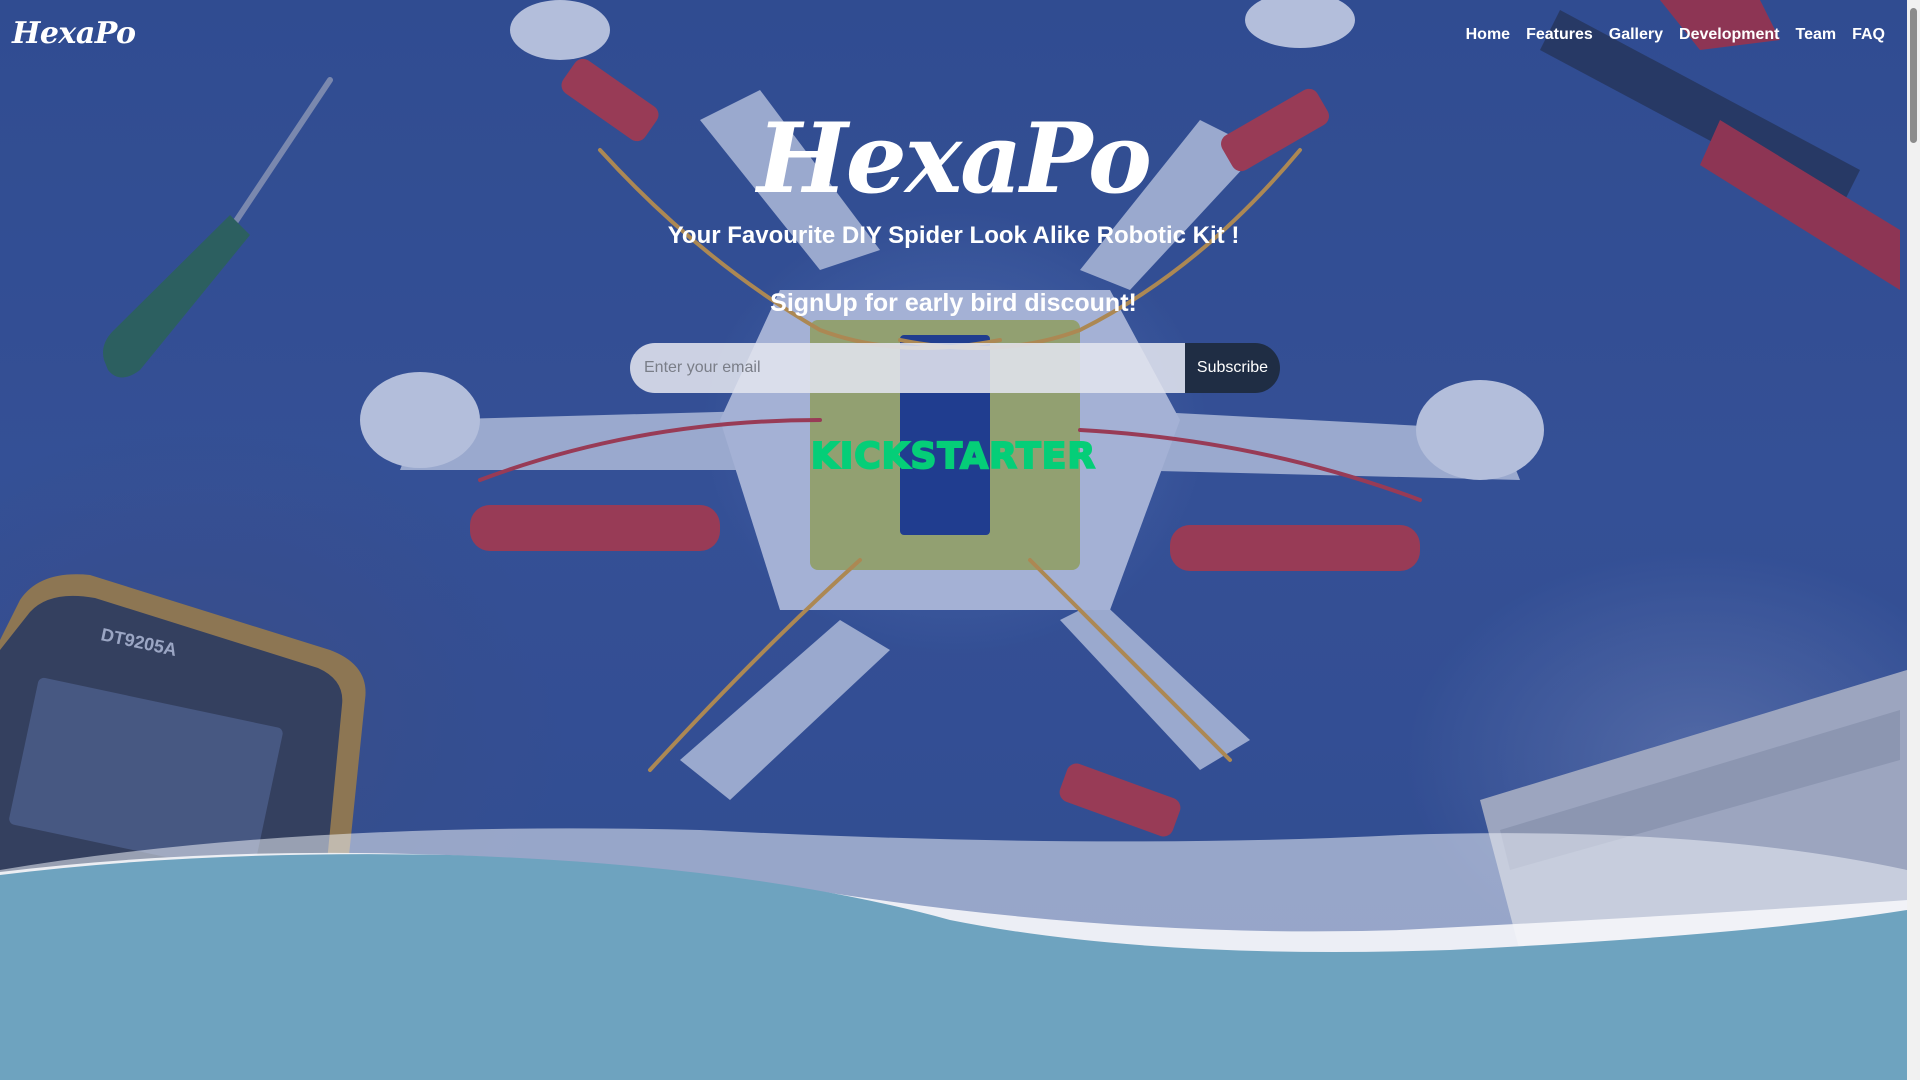 The width and height of the screenshot is (1920, 1080). What do you see at coordinates (953, 456) in the screenshot?
I see `kickstarter-logo: KICKSTARTER` at bounding box center [953, 456].